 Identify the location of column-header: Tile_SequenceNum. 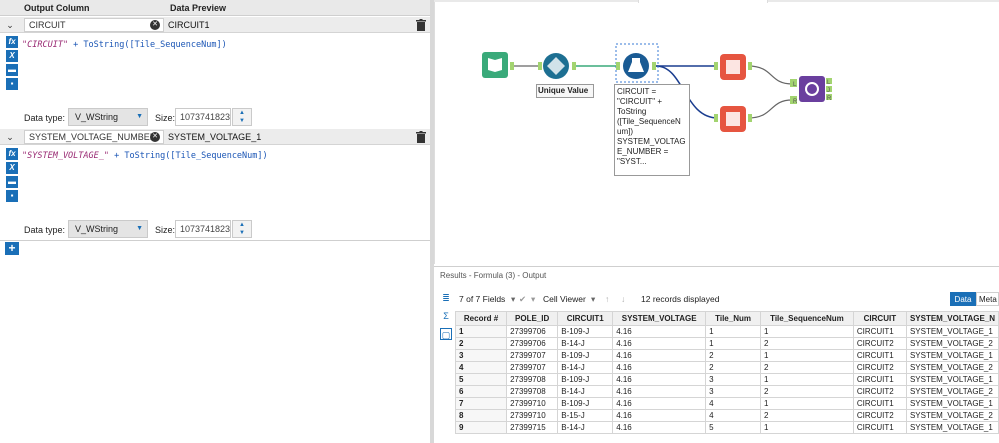
(806, 318).